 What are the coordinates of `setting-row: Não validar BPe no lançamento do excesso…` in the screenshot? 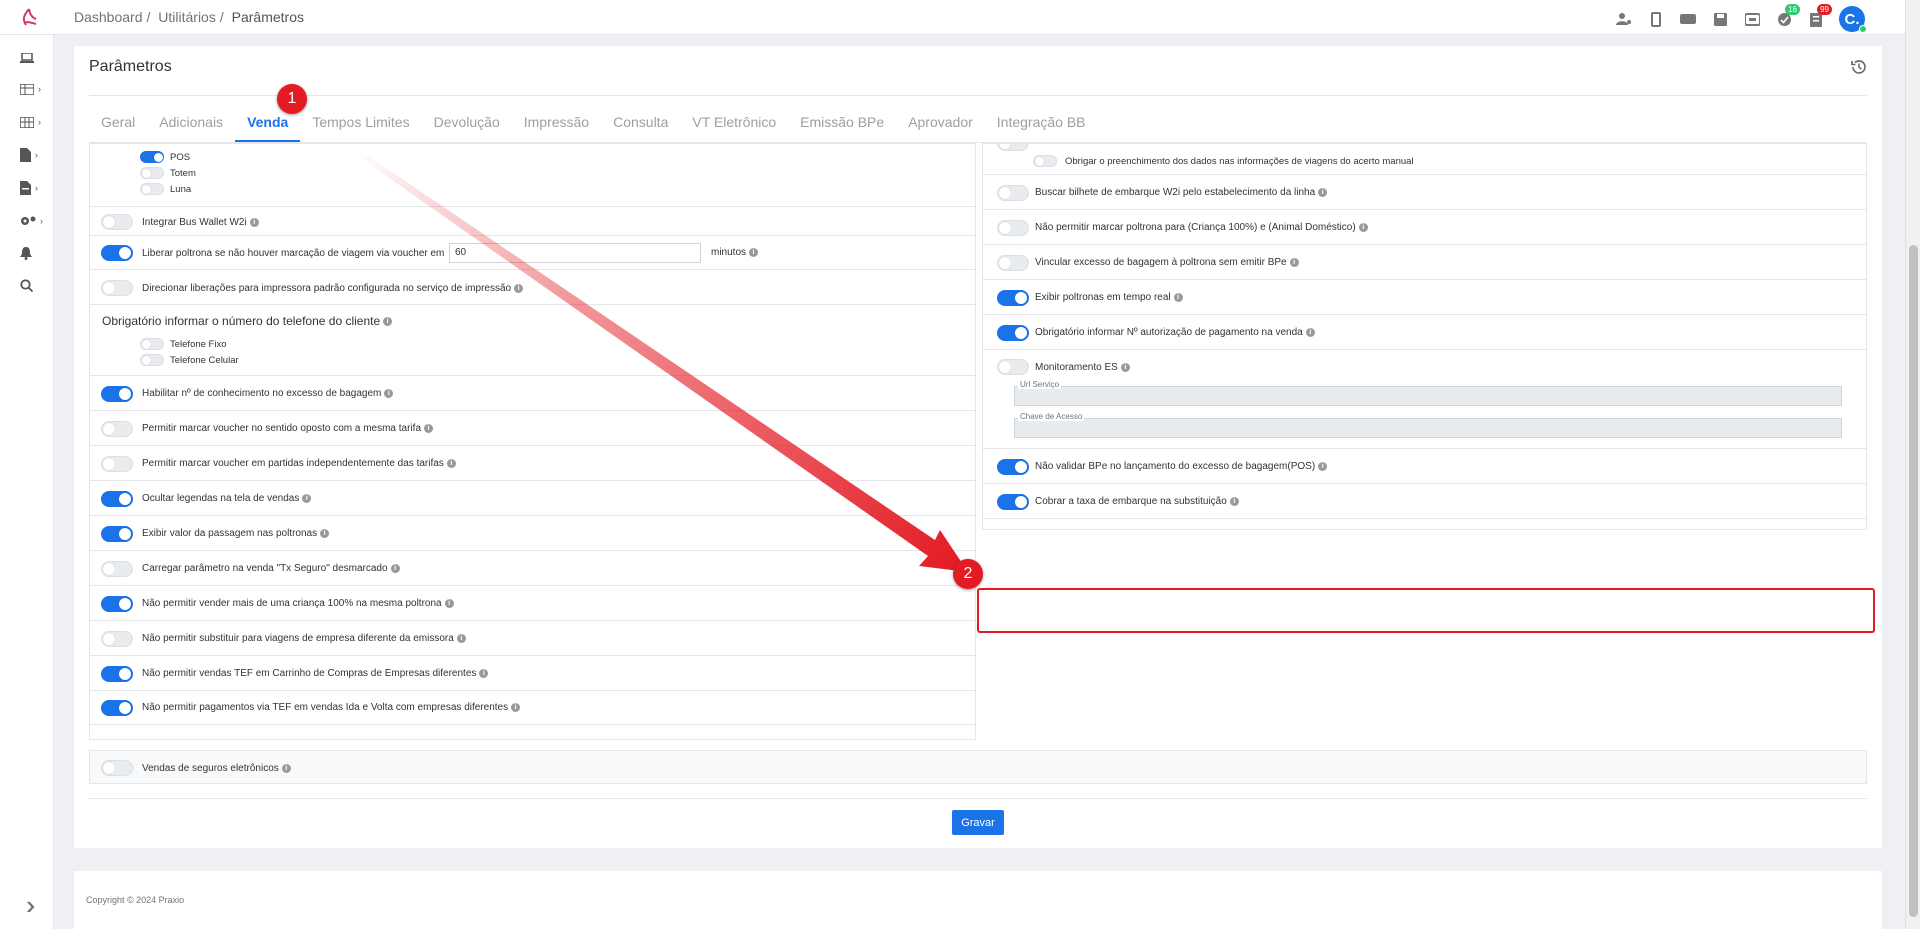 It's located at (1424, 466).